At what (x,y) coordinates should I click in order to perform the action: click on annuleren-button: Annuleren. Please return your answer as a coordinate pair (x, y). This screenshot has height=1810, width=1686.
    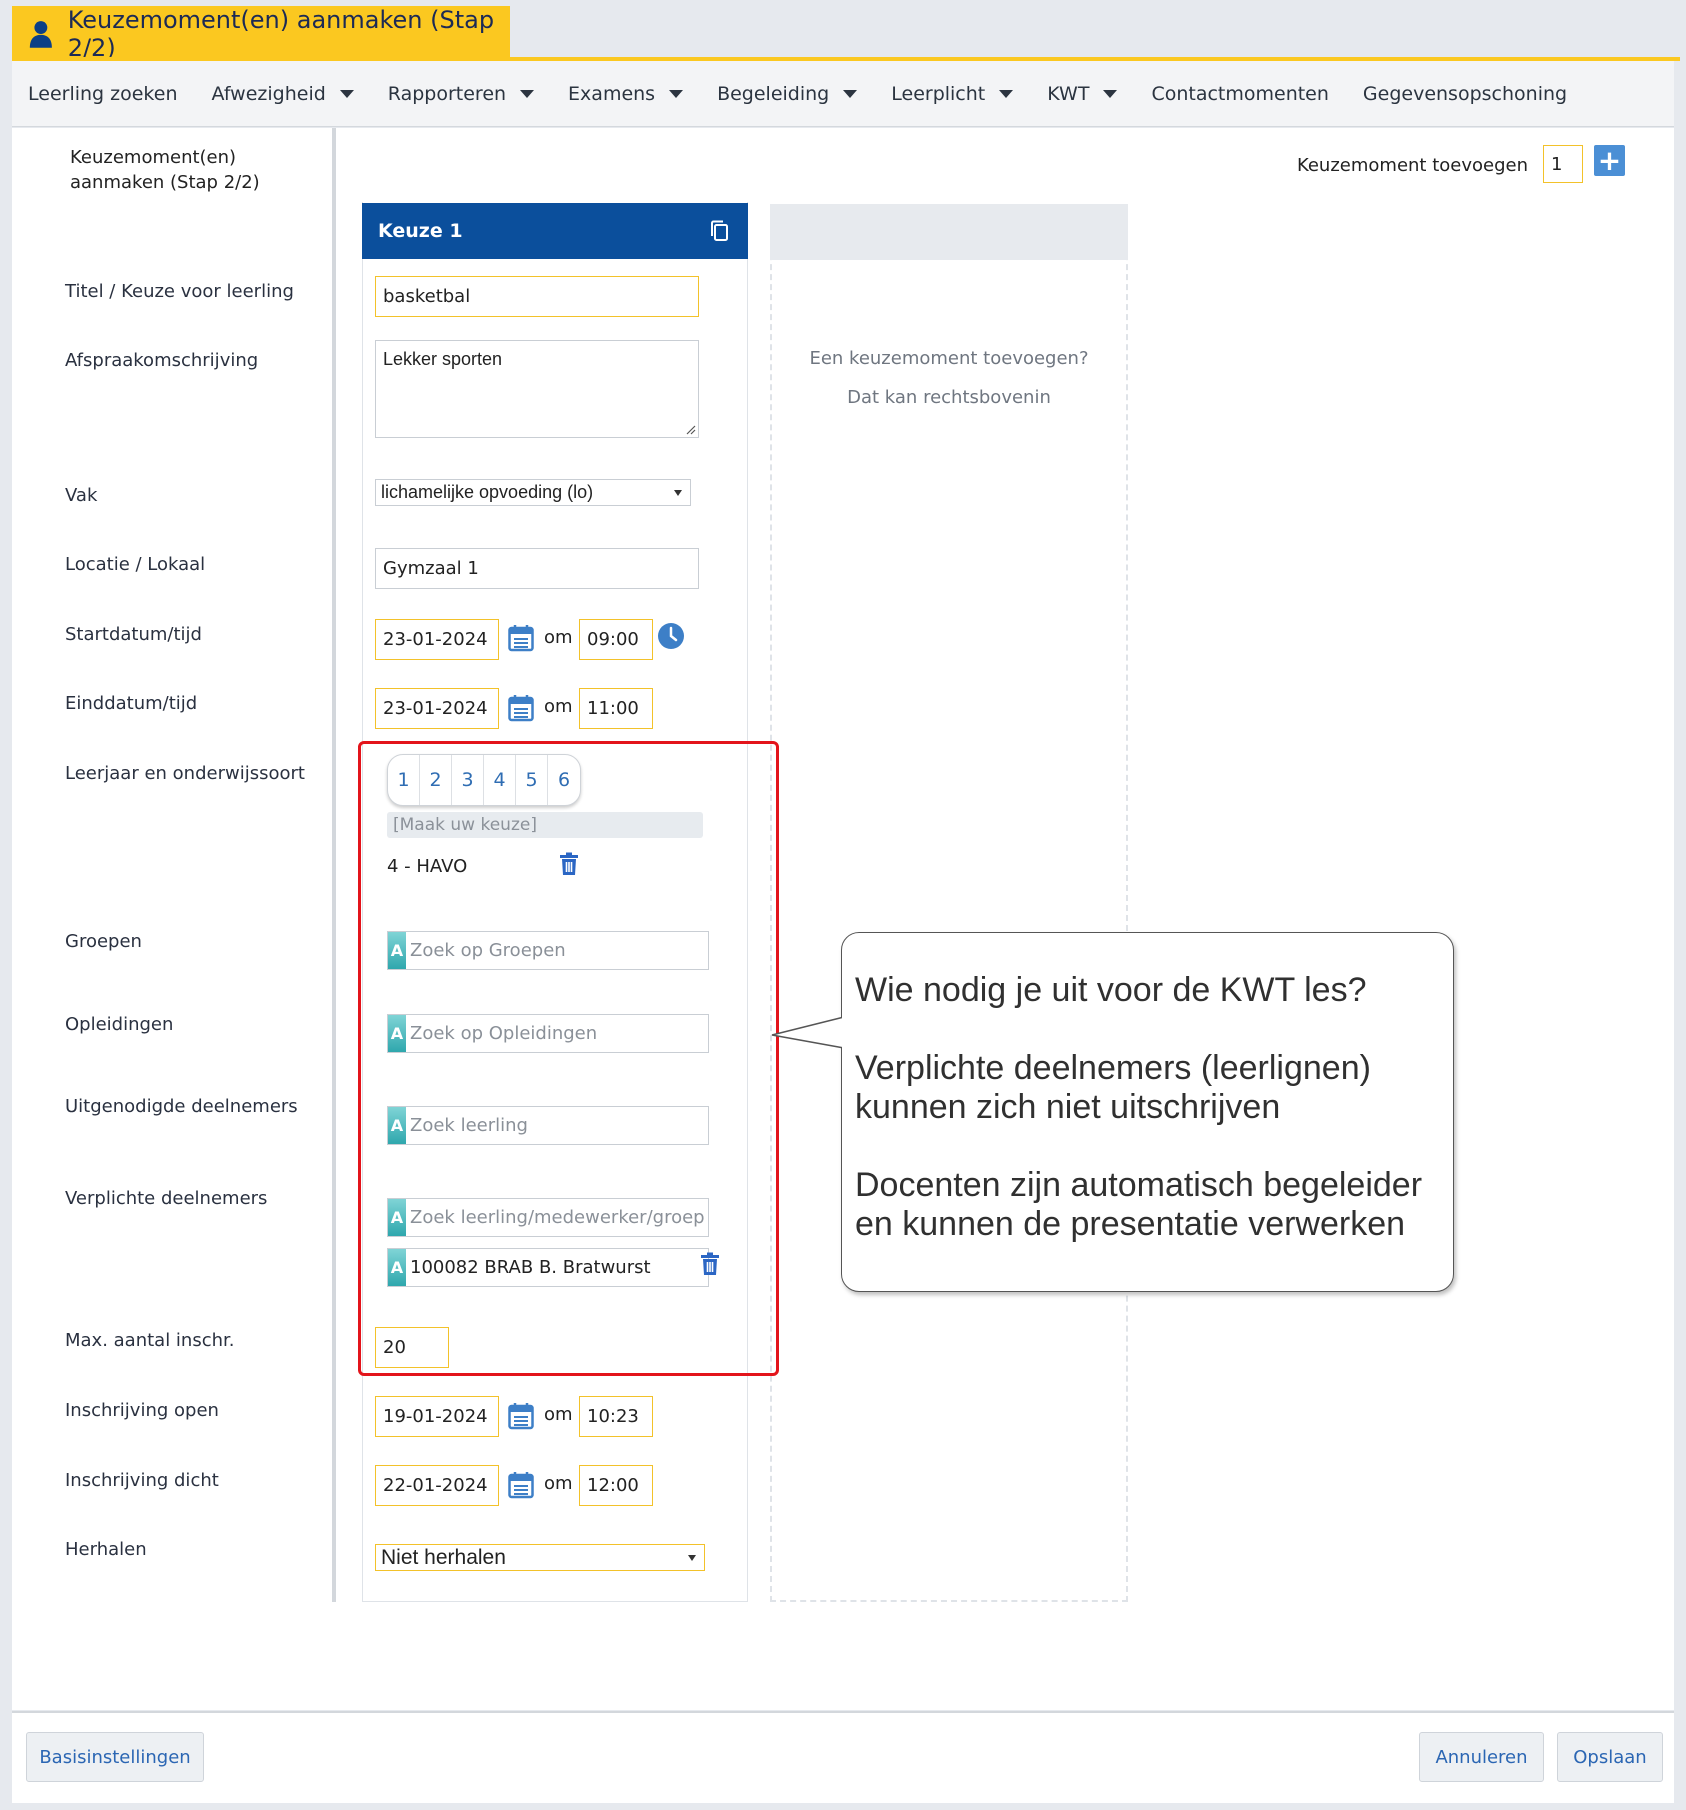
    Looking at the image, I should click on (1481, 1757).